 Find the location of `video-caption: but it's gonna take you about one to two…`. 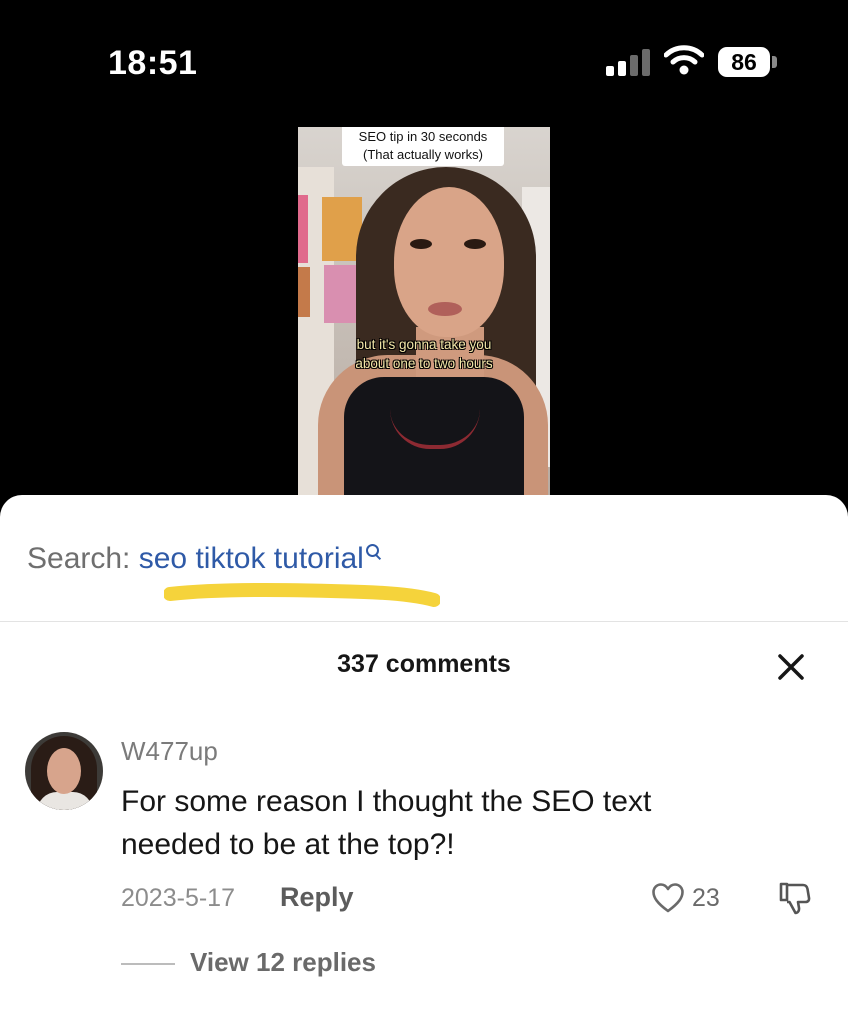

video-caption: but it's gonna take you about one to two… is located at coordinates (424, 354).